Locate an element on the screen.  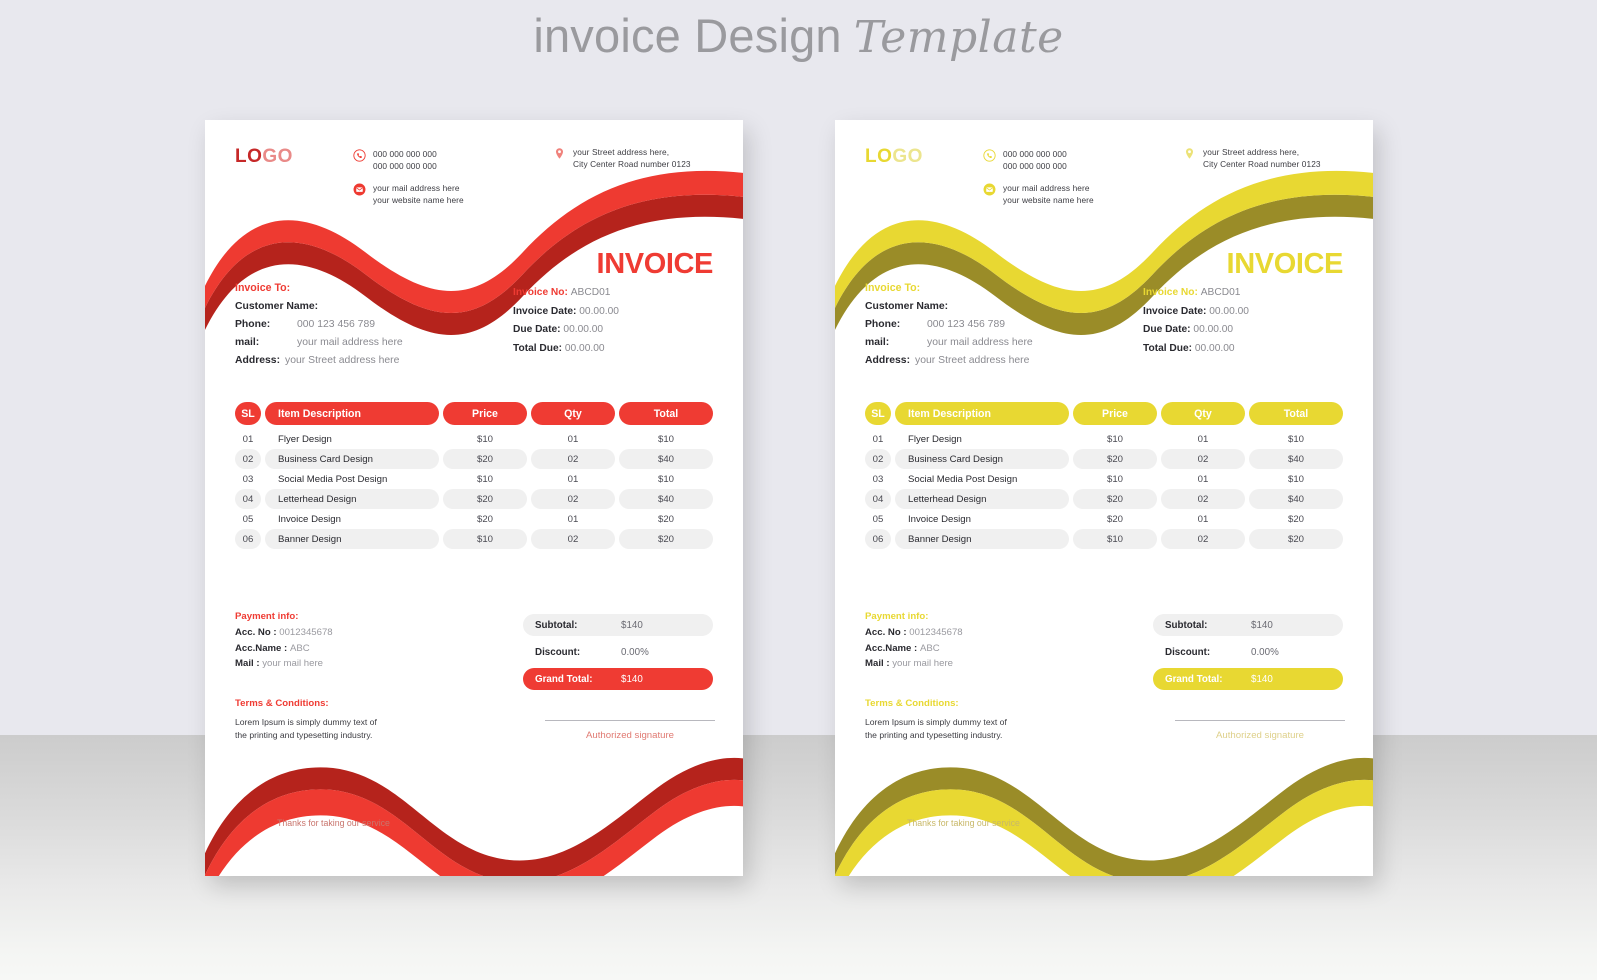
cell-price: $20 is located at coordinates (1114, 519).